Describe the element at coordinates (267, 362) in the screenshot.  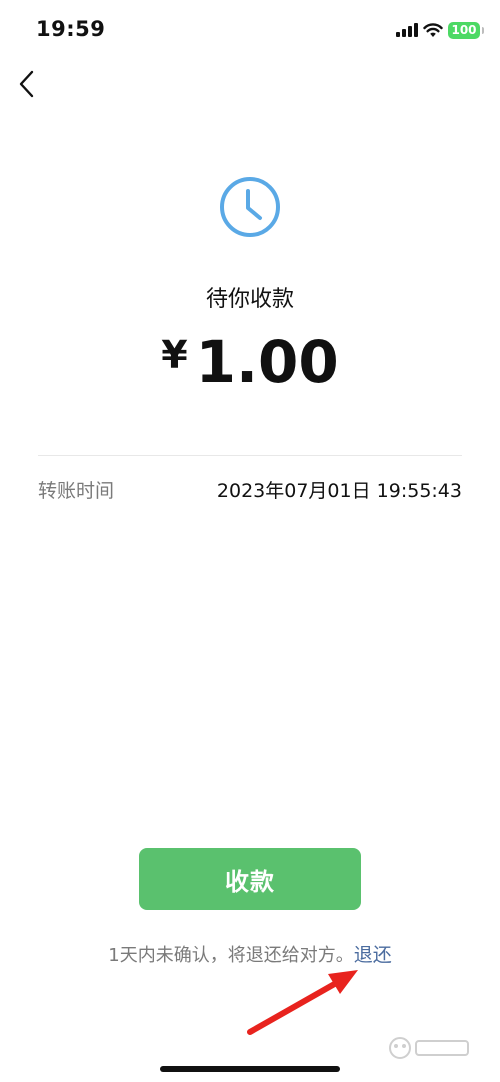
I see `amount-value: 1.00` at that location.